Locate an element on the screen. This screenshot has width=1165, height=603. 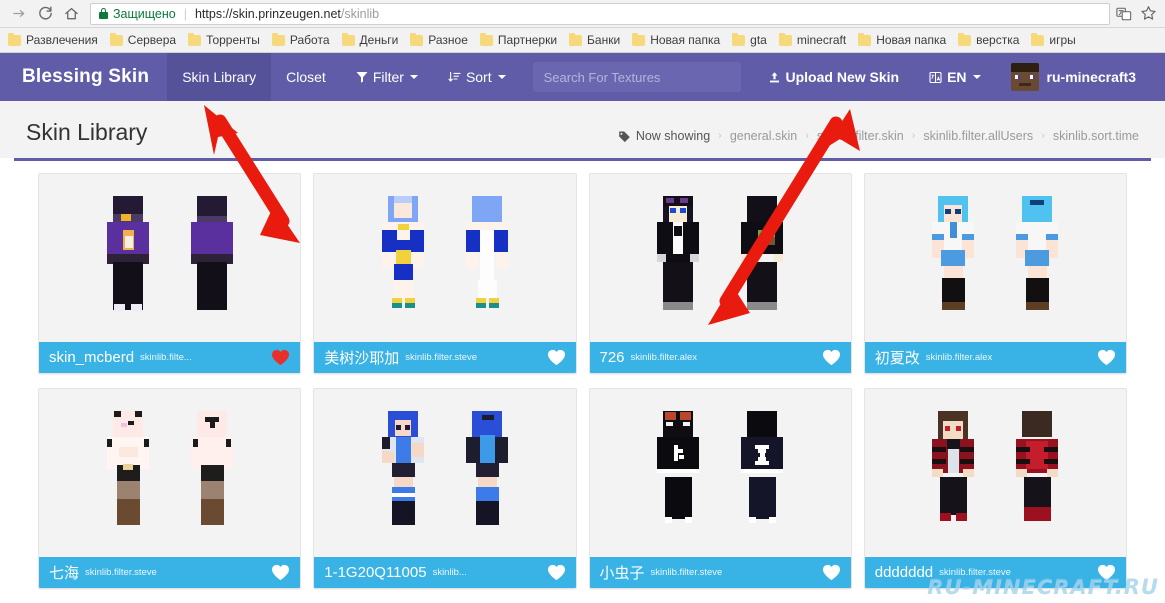
bookmark-label: верстка is located at coordinates (998, 40).